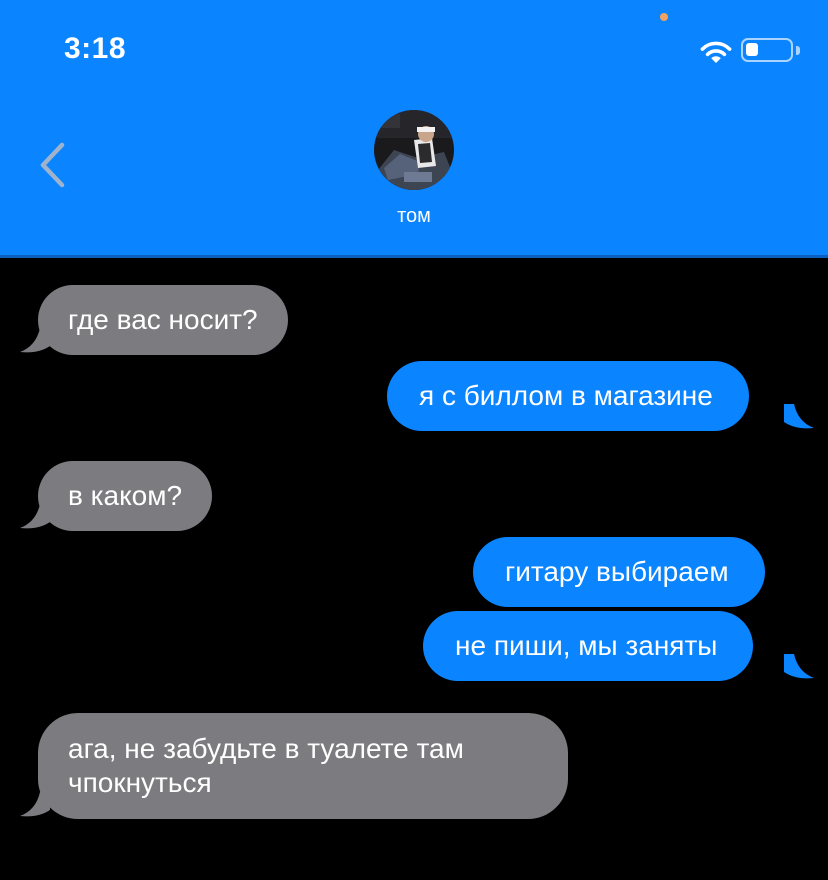  I want to click on wifi-icon, so click(716, 52).